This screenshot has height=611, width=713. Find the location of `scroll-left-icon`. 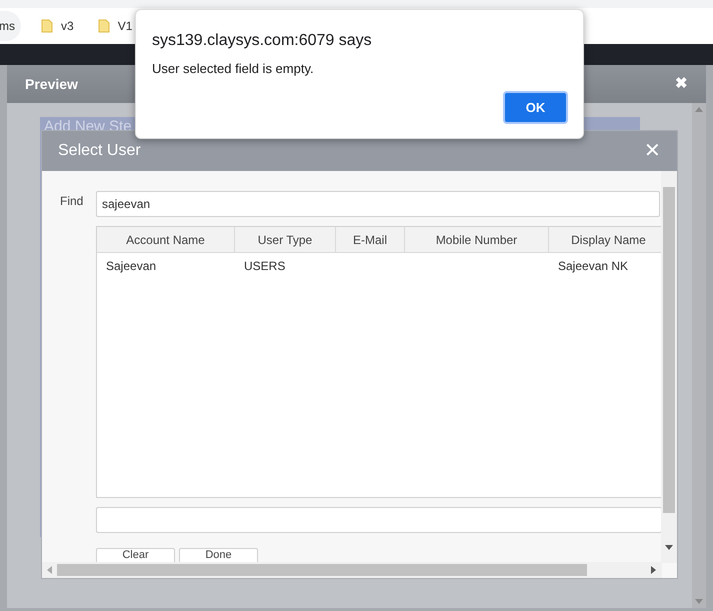

scroll-left-icon is located at coordinates (49, 570).